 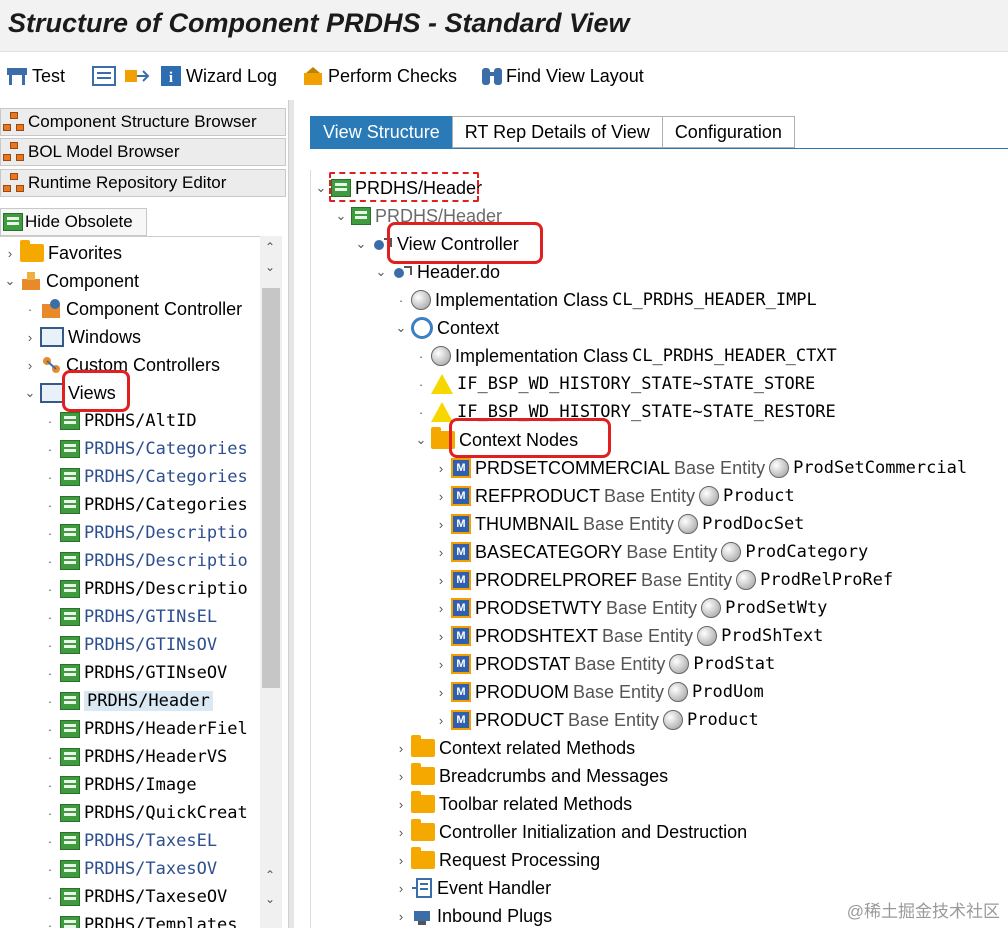 What do you see at coordinates (599, 692) in the screenshot?
I see `context-node-row: › M PRODUOM Base Entity ProdUom` at bounding box center [599, 692].